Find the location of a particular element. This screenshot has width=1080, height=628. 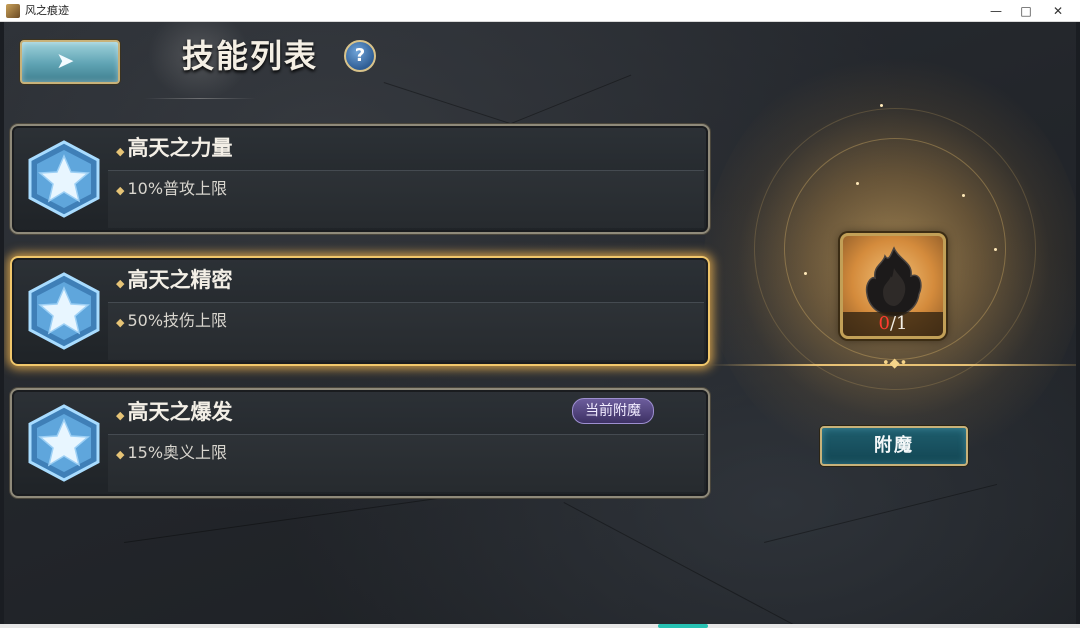

skill-name: ◆ 高天之力量 is located at coordinates (174, 150).